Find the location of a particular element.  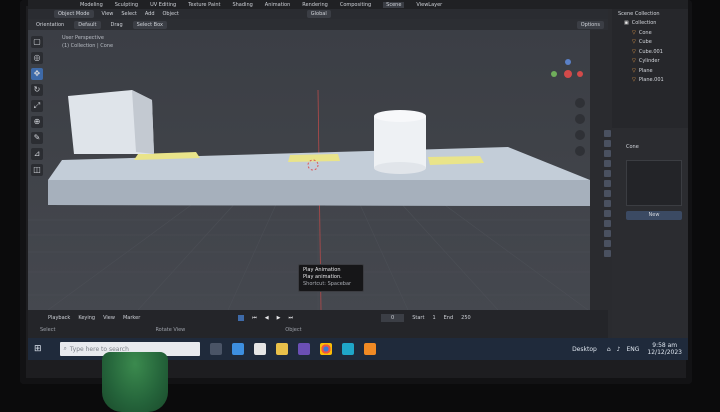

add-menu: Add is located at coordinates (150, 14).